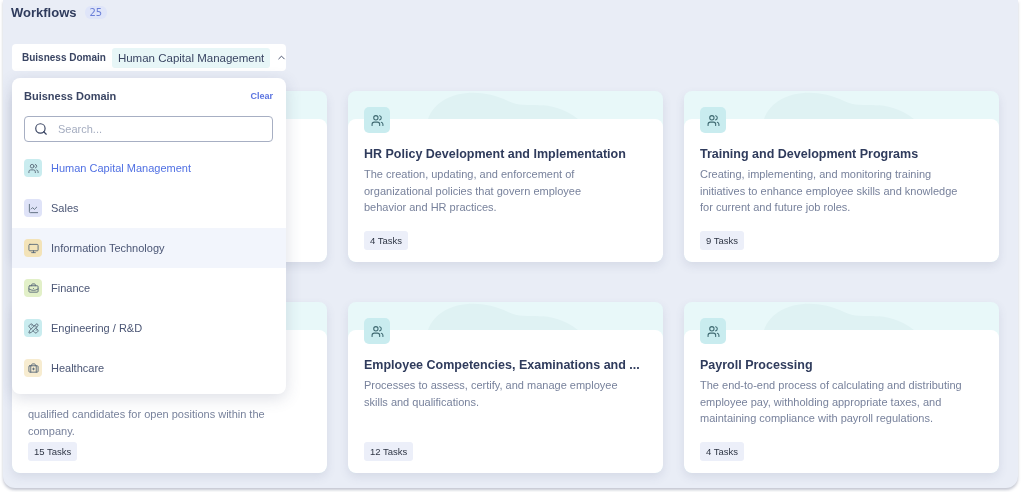 The image size is (1021, 492). Describe the element at coordinates (757, 365) in the screenshot. I see `card-title: Payroll Processing` at that location.